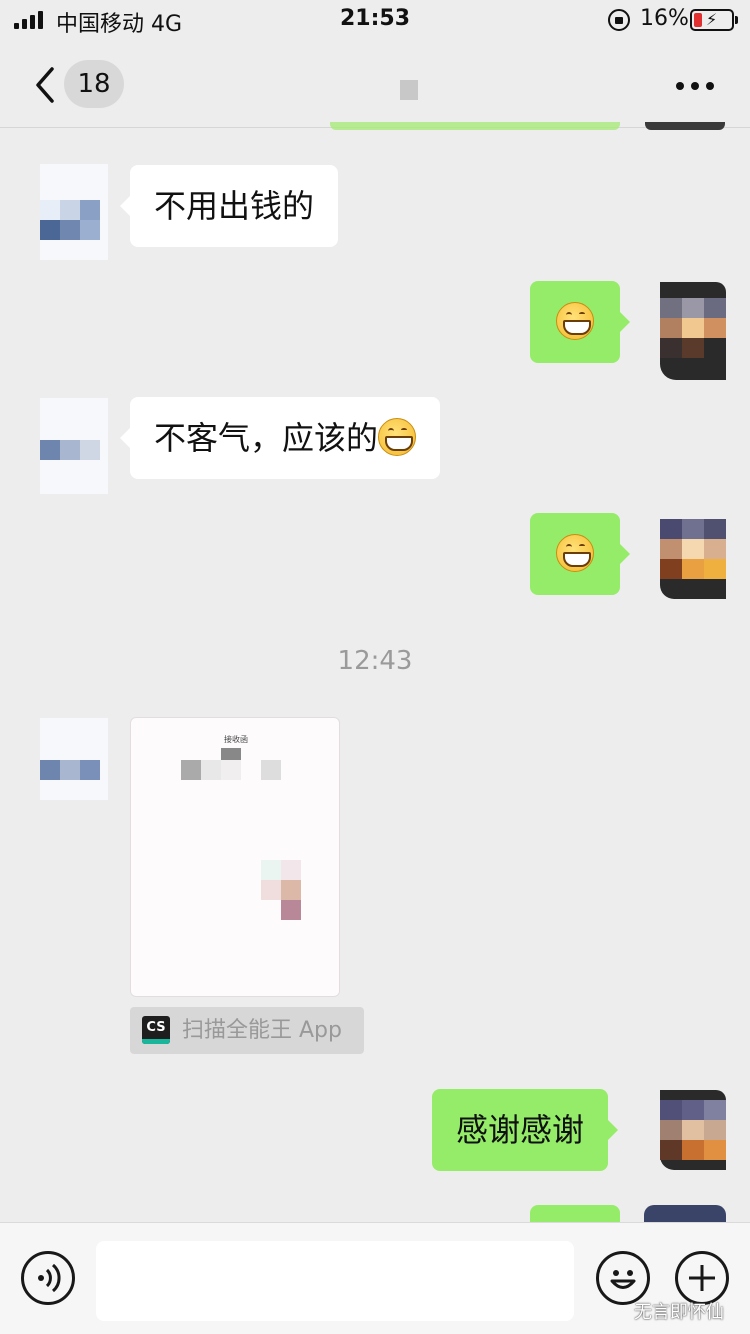  Describe the element at coordinates (520, 1130) in the screenshot. I see `message-text: 感谢感谢` at that location.